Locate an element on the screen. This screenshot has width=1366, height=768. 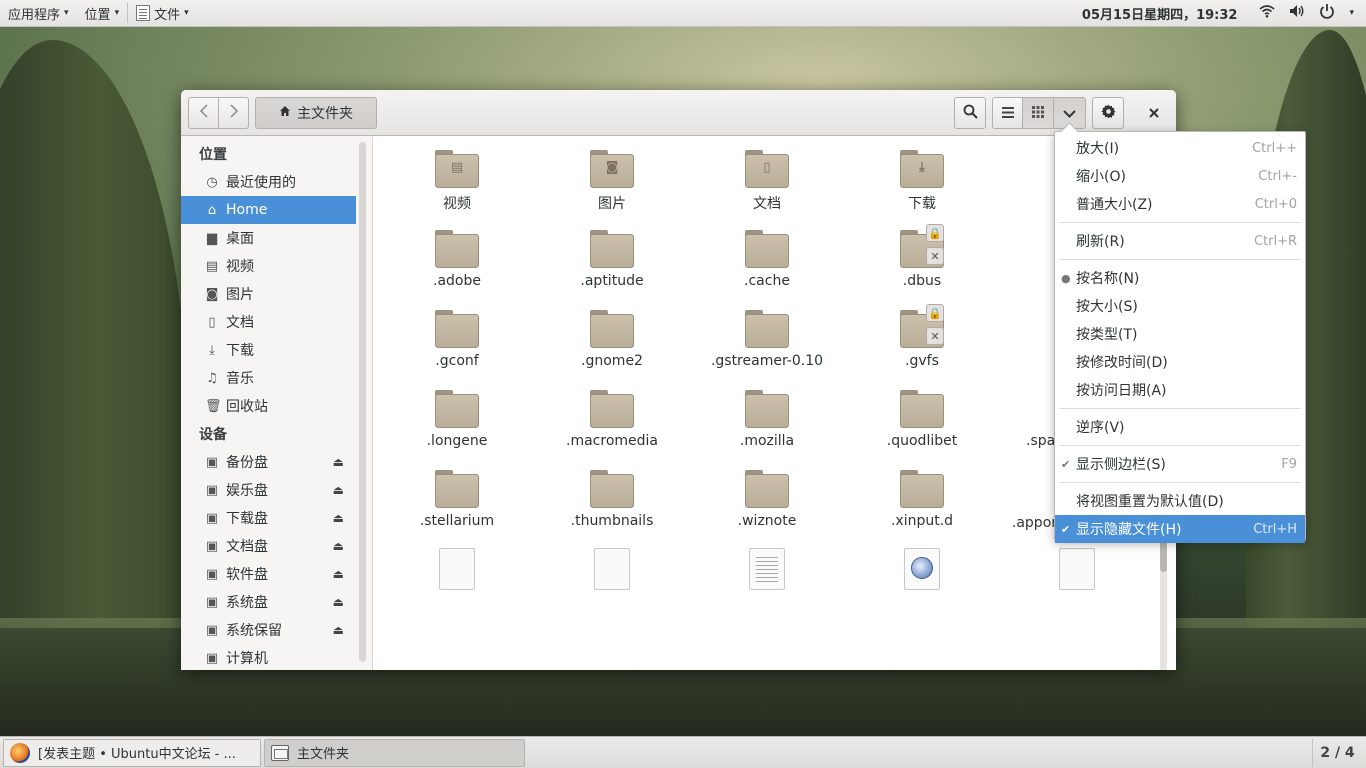
menu-item-reset-view: 将视图重置为默认值(D) is located at coordinates (1180, 501).